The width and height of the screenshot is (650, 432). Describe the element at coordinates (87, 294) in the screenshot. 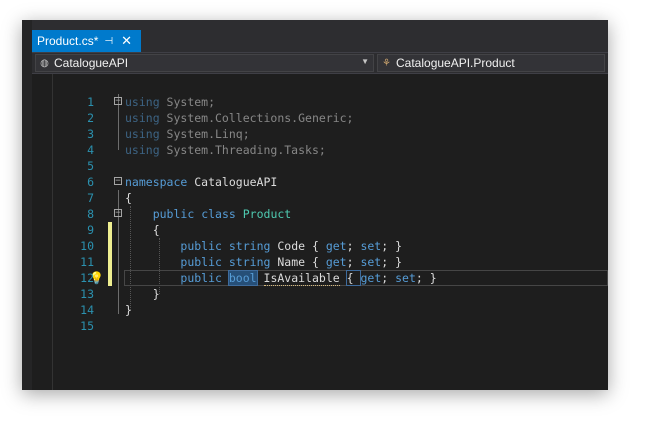

I see `line-number: 13` at that location.